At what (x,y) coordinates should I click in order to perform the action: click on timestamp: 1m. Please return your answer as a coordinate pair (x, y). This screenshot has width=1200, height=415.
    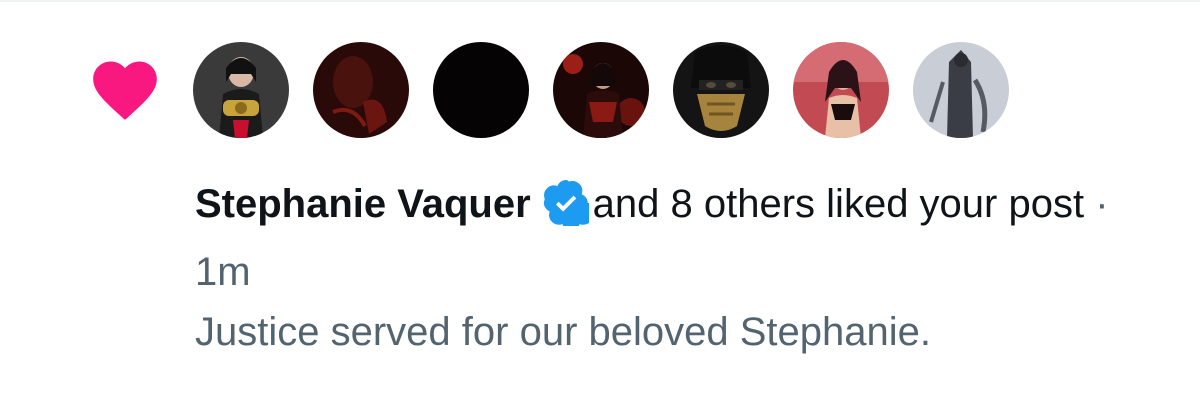
    Looking at the image, I should click on (223, 272).